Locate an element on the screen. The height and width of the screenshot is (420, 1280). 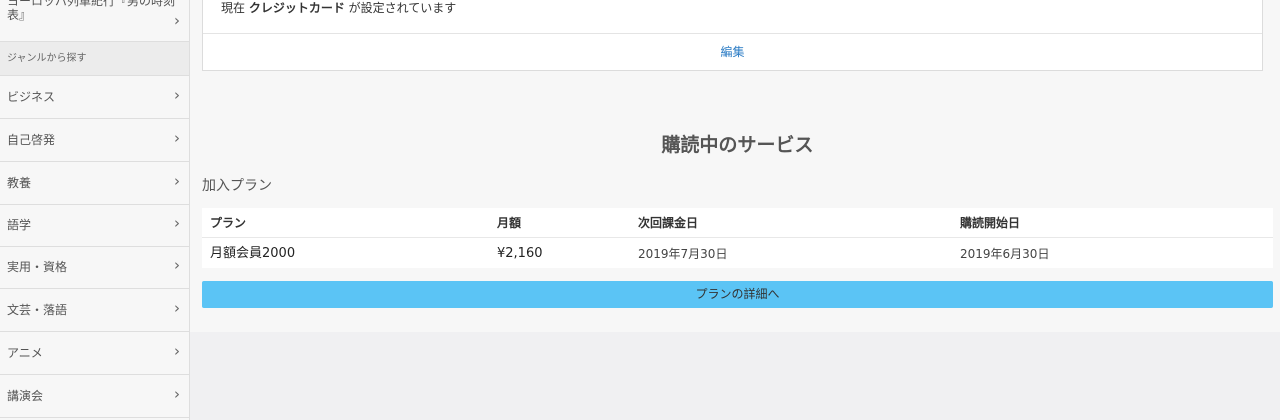
table-row: 月額会員2000 ¥2,160 2019年7月30日 2019年6月30日 is located at coordinates (737, 254).